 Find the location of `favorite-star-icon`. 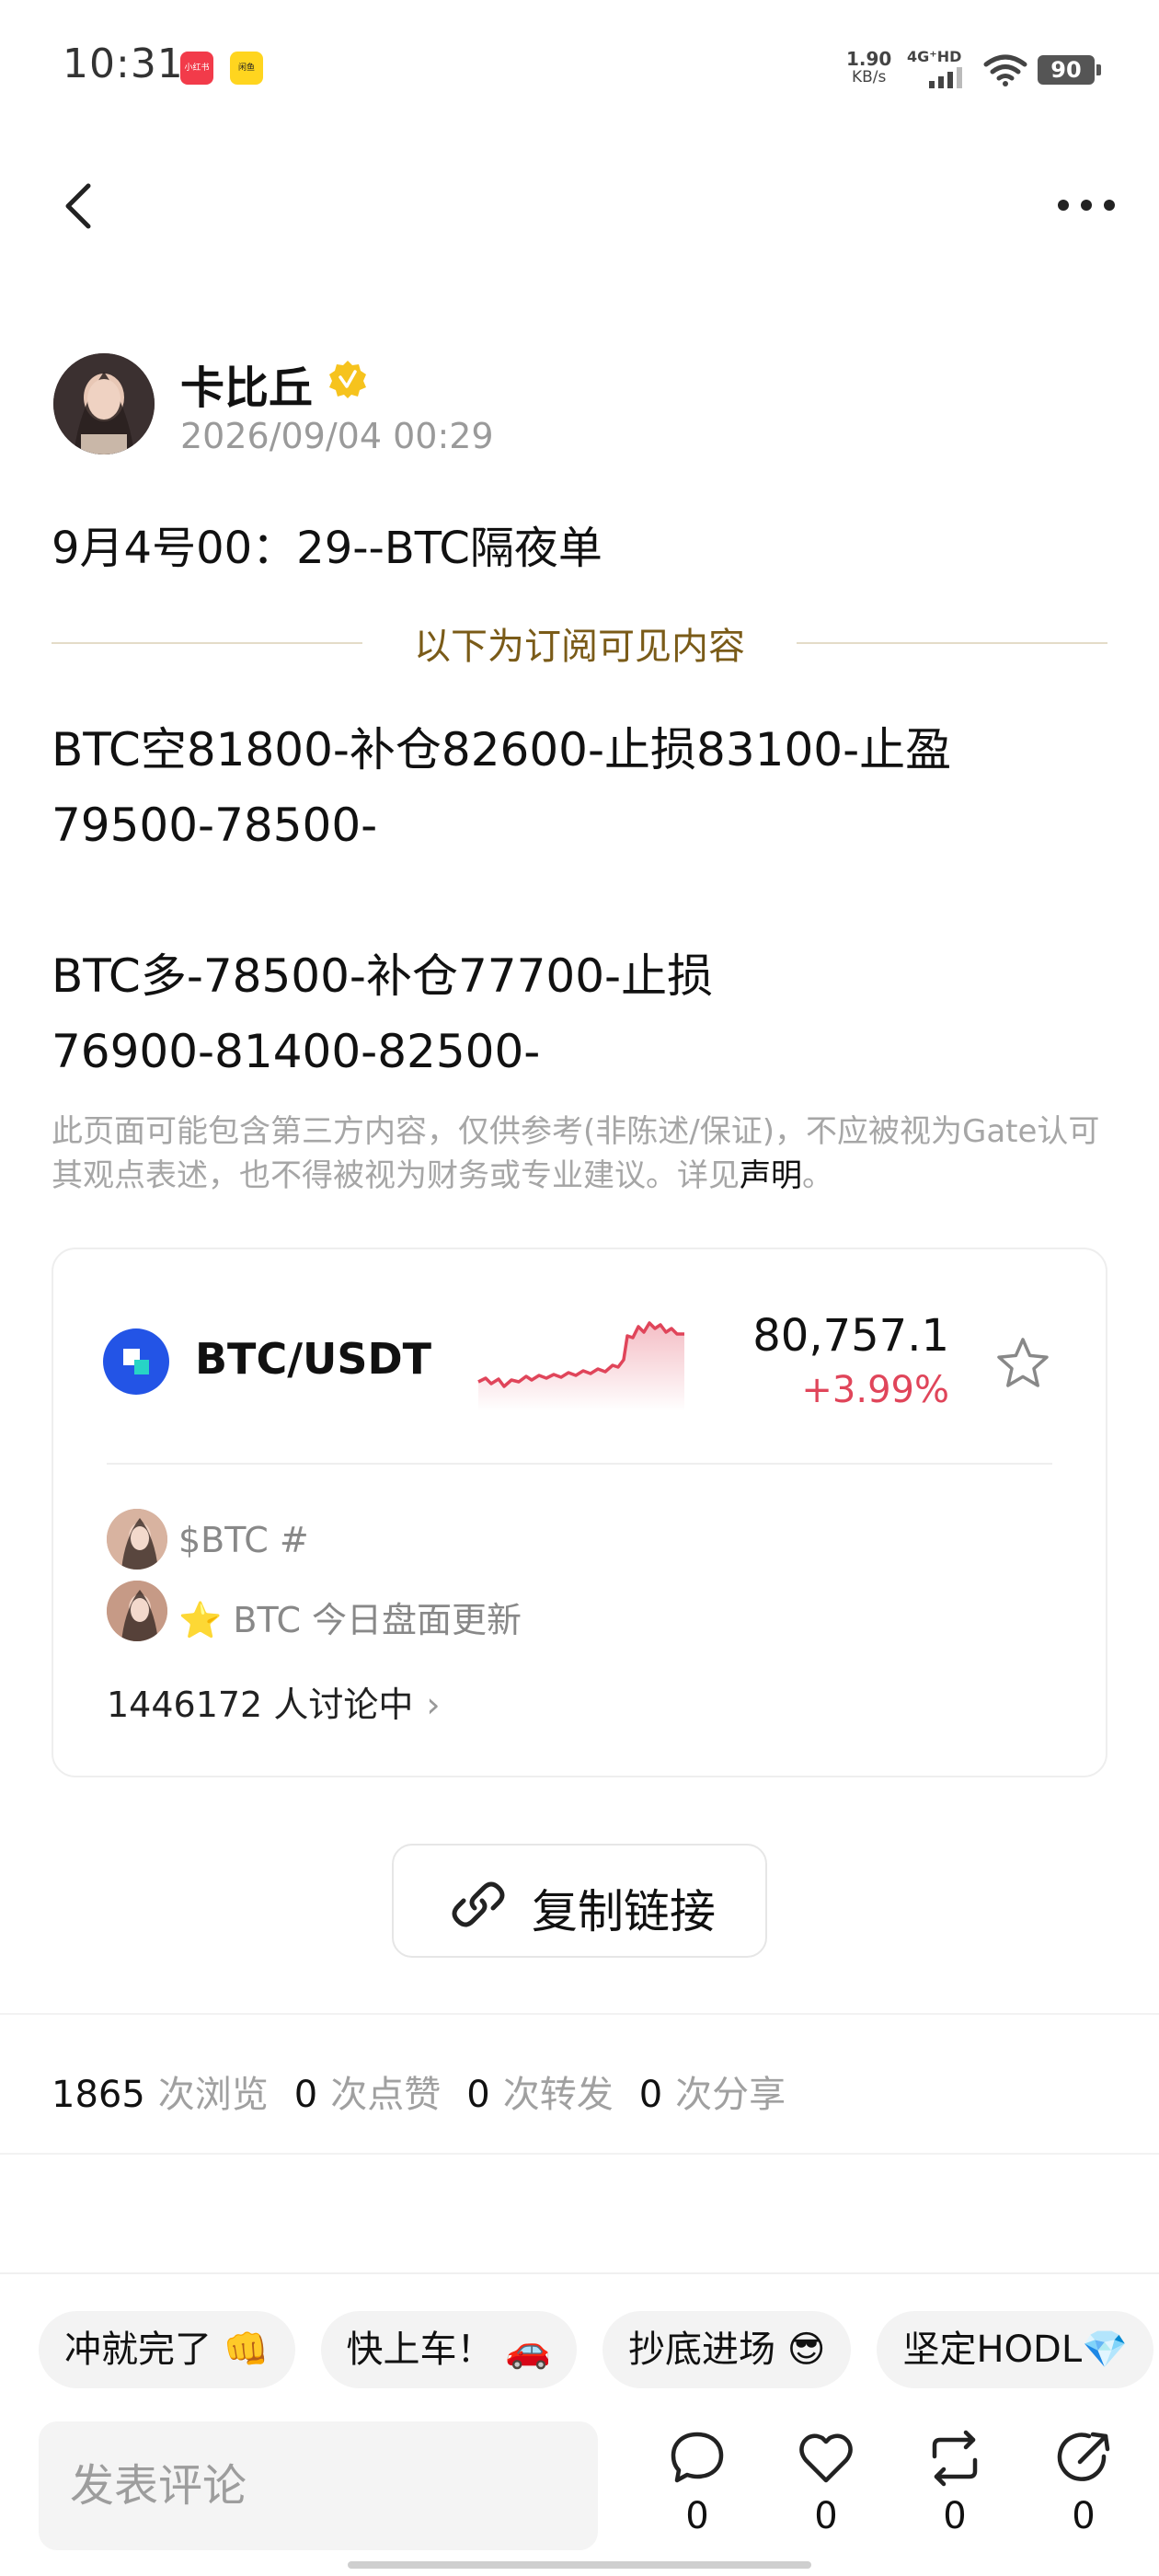

favorite-star-icon is located at coordinates (1022, 1363).